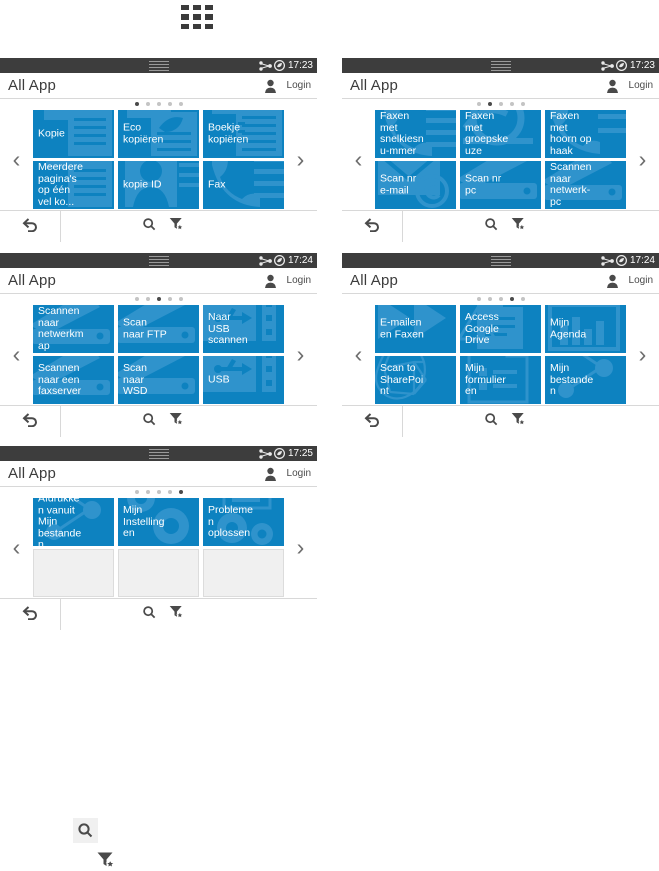 The height and width of the screenshot is (871, 659). Describe the element at coordinates (158, 329) in the screenshot. I see `tile-panel-scan-targets-1: Scan naar FTP` at that location.